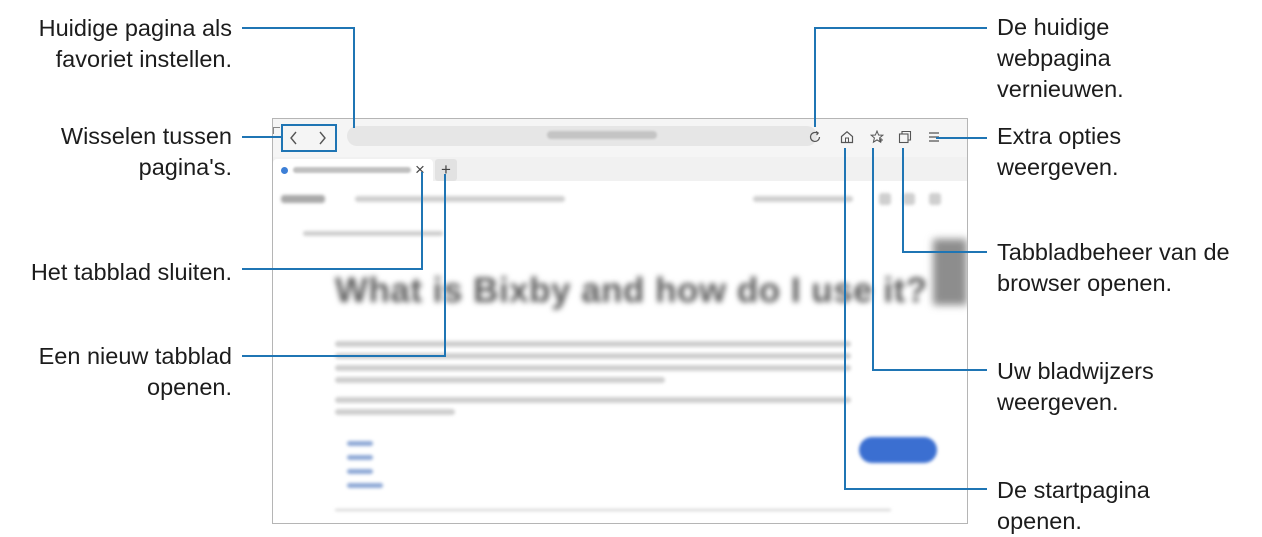 The image size is (1262, 537). I want to click on refresh-icon, so click(815, 137).